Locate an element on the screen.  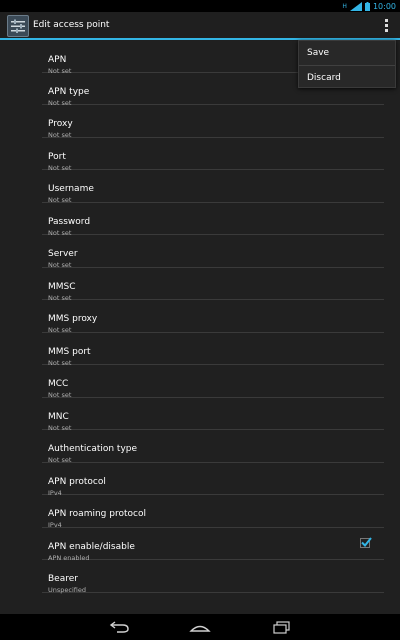
overflow-menu-icon is located at coordinates (386, 26).